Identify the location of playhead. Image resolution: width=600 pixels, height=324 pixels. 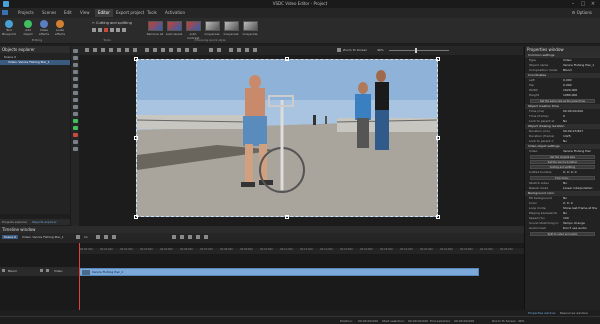
(79, 276).